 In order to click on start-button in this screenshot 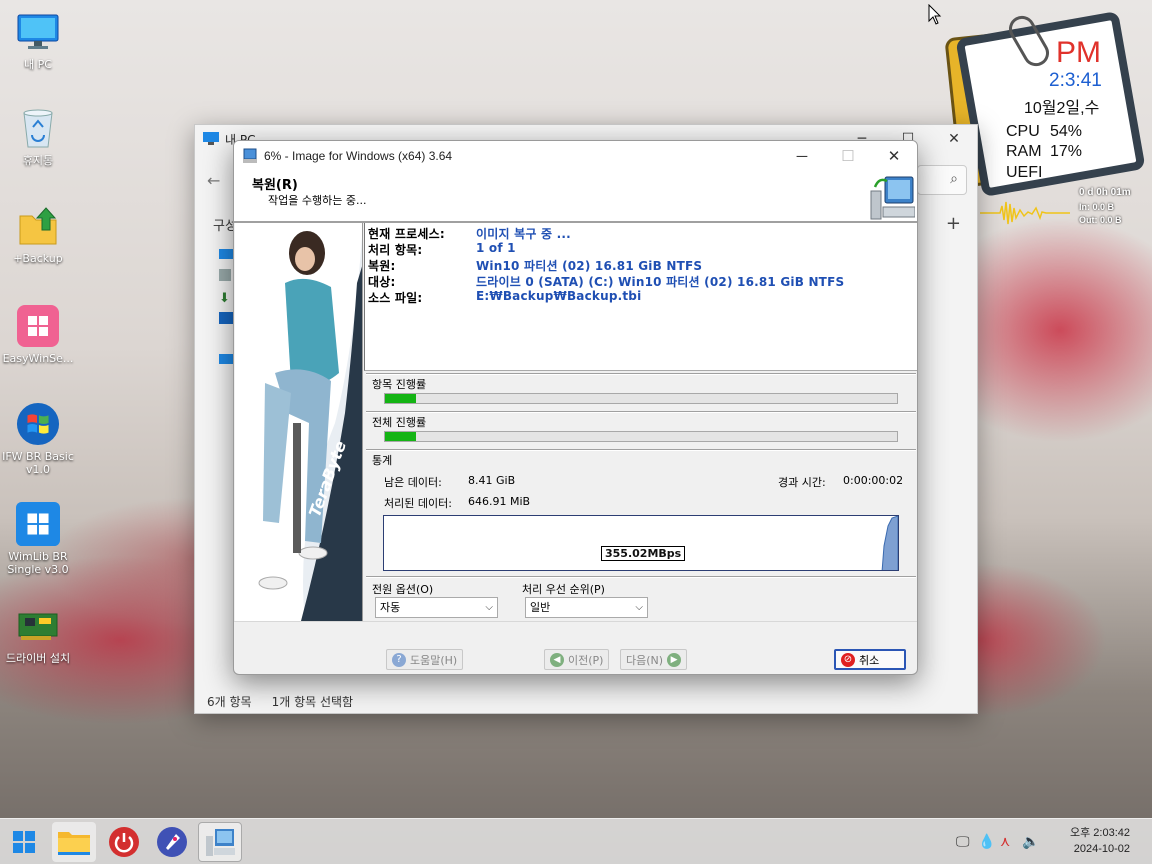, I will do `click(24, 842)`.